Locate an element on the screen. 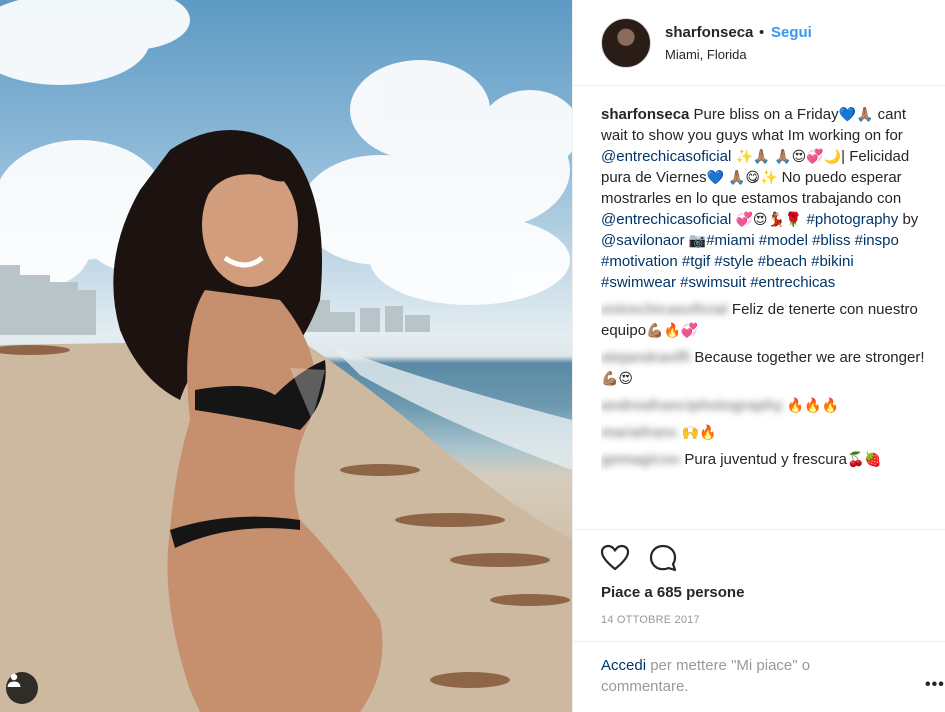 The width and height of the screenshot is (945, 712). post-actions: Piace a 685 persone 14 OTTOBRE 2017 is located at coordinates (759, 585).